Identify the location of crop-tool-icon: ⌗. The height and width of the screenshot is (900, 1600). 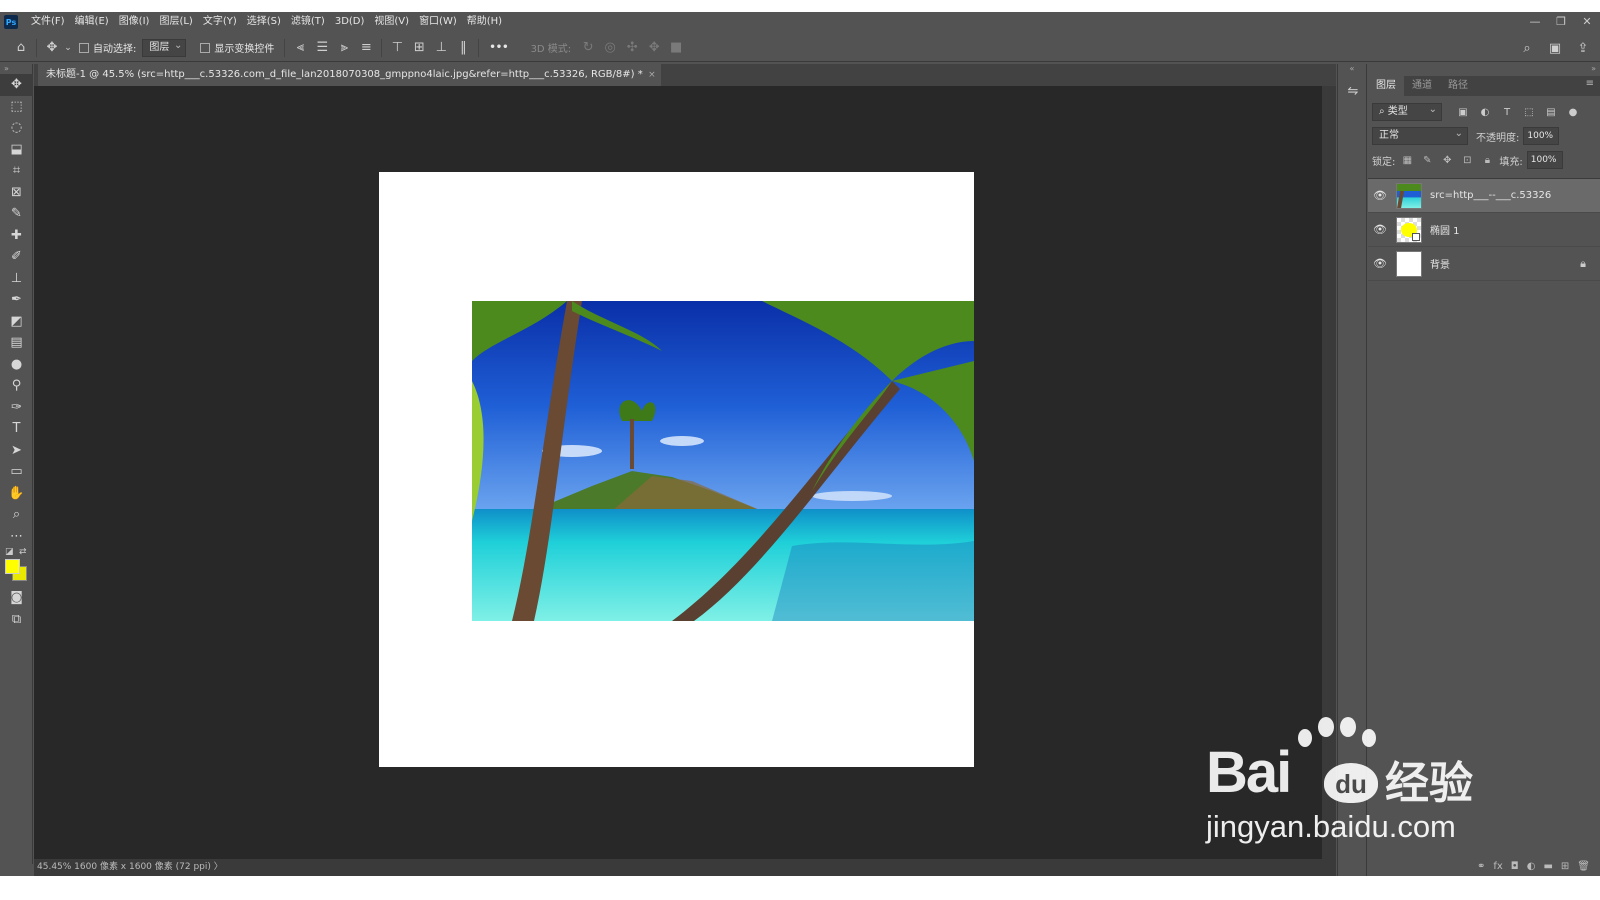
(16, 171).